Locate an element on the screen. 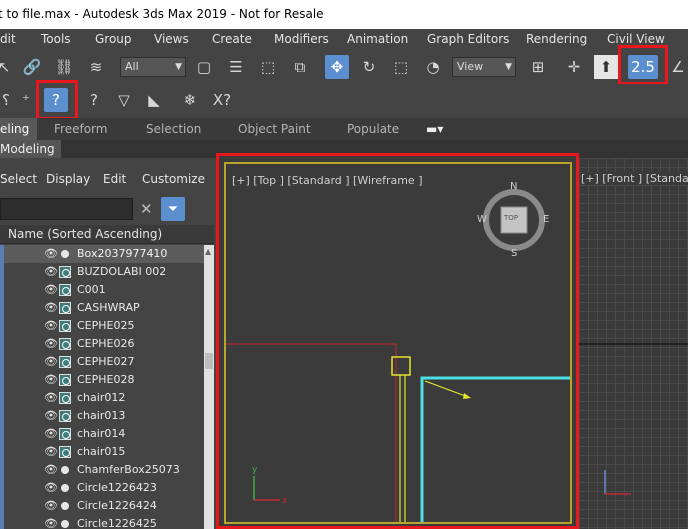  explorer-scrollbar: ▲ is located at coordinates (209, 387).